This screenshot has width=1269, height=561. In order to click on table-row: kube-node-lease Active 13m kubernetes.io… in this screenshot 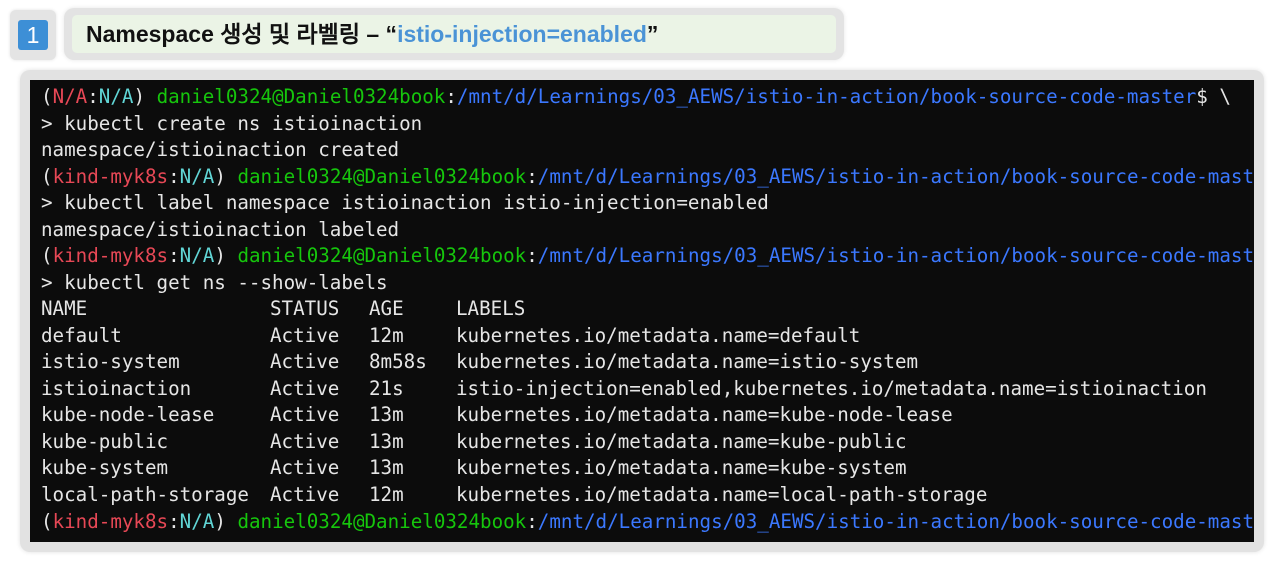, I will do `click(497, 415)`.